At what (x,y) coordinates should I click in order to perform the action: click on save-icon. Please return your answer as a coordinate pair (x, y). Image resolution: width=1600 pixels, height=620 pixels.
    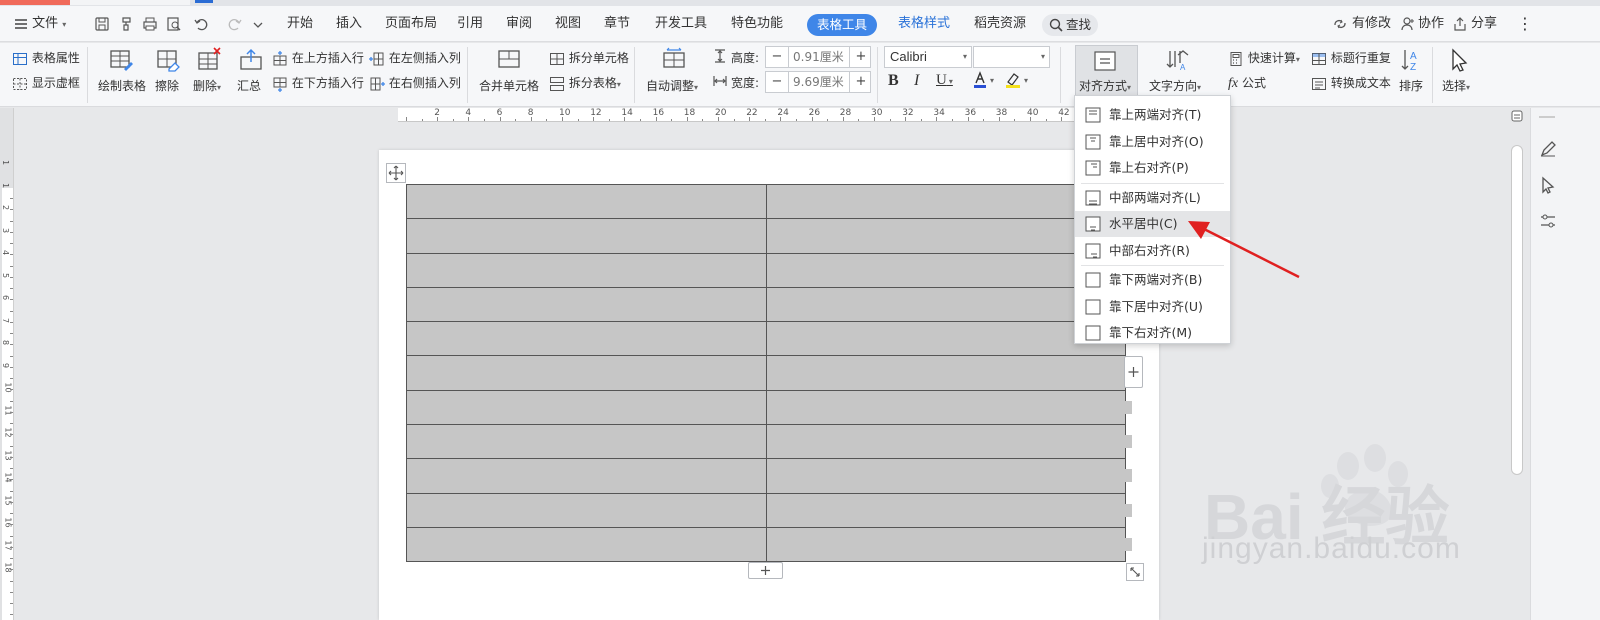
    Looking at the image, I should click on (102, 24).